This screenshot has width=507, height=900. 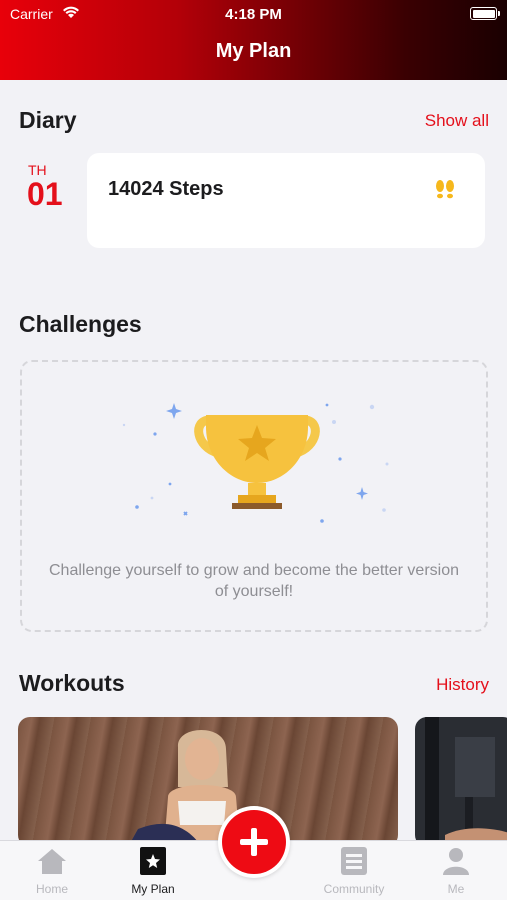 What do you see at coordinates (166, 189) in the screenshot?
I see `steps-count: 14024 Steps` at bounding box center [166, 189].